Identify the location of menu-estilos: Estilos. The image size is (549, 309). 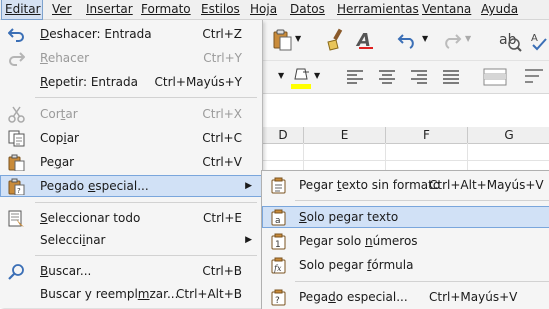
(220, 9).